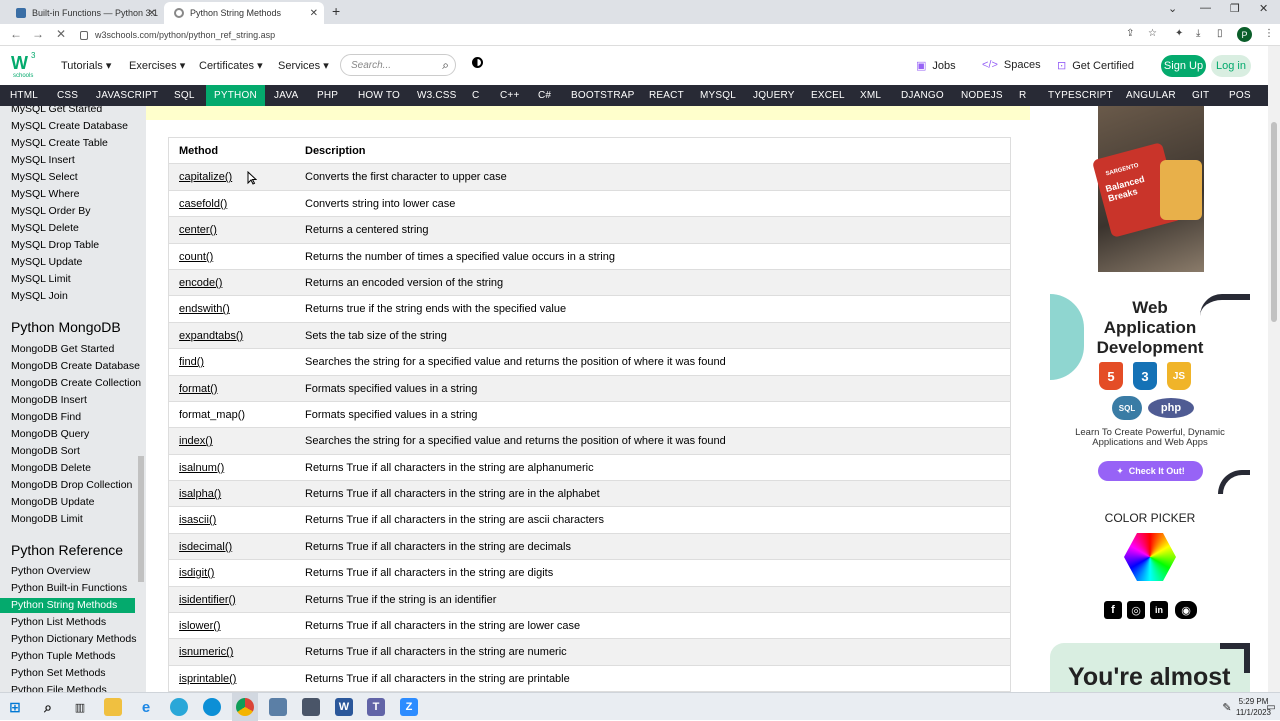 This screenshot has width=1280, height=721. Describe the element at coordinates (344, 707) in the screenshot. I see `word-icon: W` at that location.